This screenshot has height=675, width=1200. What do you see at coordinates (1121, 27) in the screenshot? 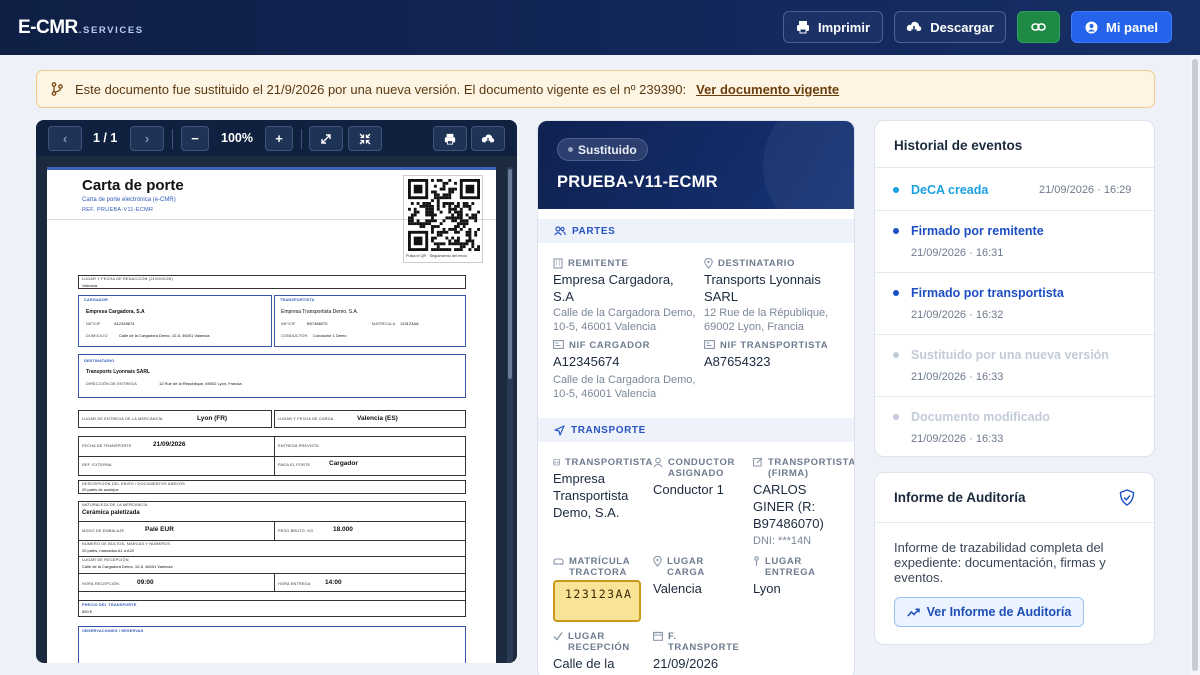
I see `panel-button: Mi panel` at bounding box center [1121, 27].